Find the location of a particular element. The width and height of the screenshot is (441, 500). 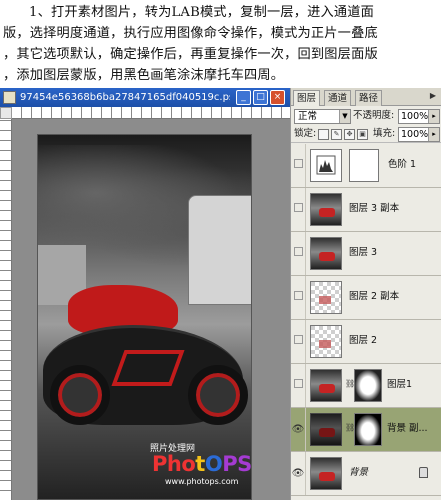

lock-pixels-icon: ✎ is located at coordinates (336, 134).